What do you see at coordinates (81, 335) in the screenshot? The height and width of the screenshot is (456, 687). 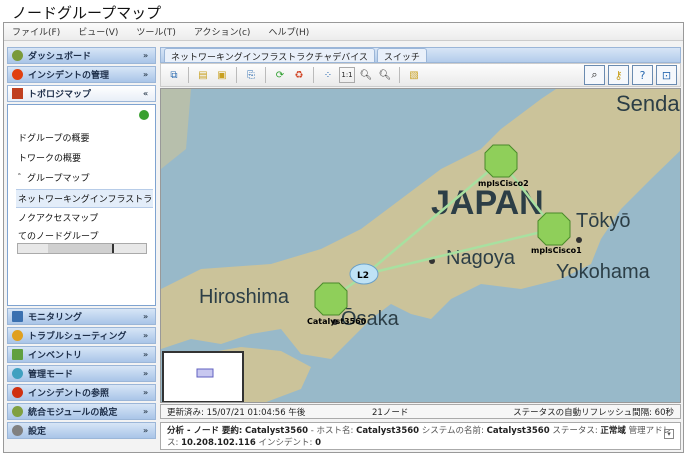 I see `sidebar-item-troubleshooting: トラブルシューティング»` at bounding box center [81, 335].